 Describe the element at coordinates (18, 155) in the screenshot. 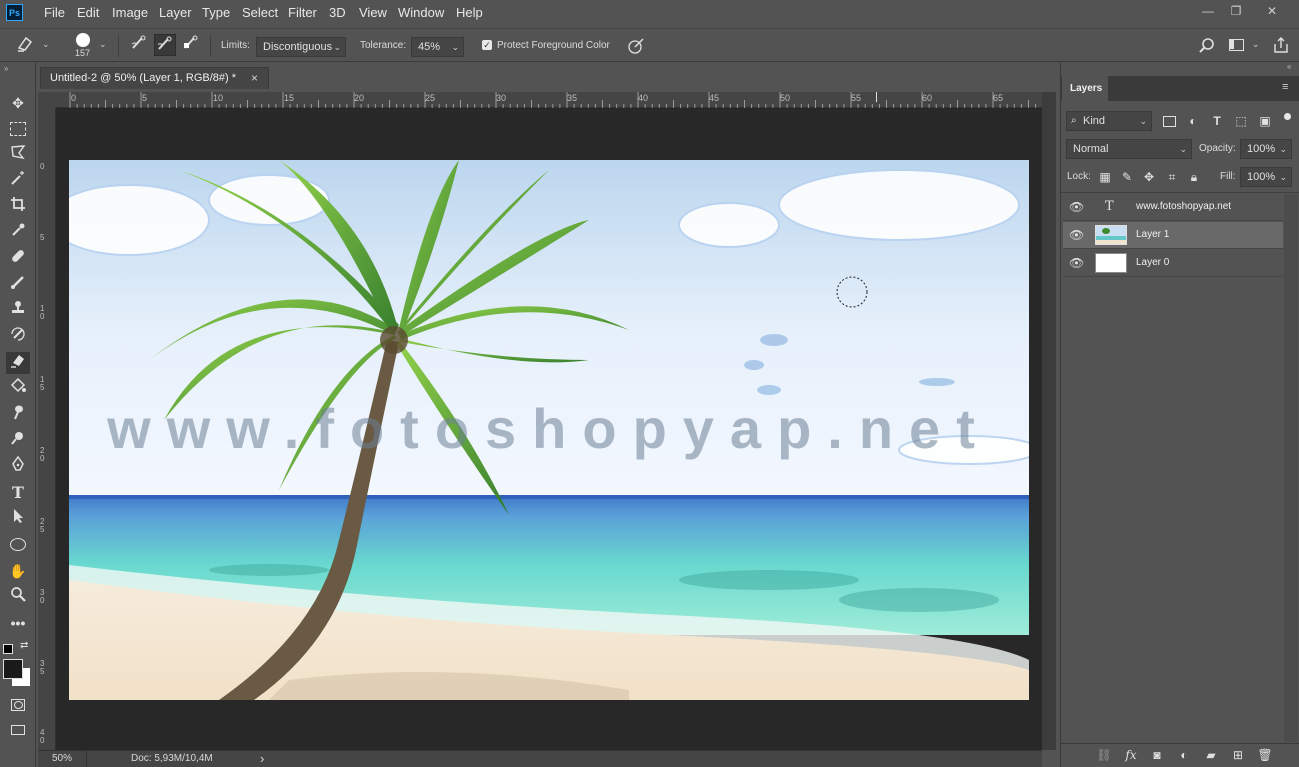

I see `lasso-tool-icon` at that location.